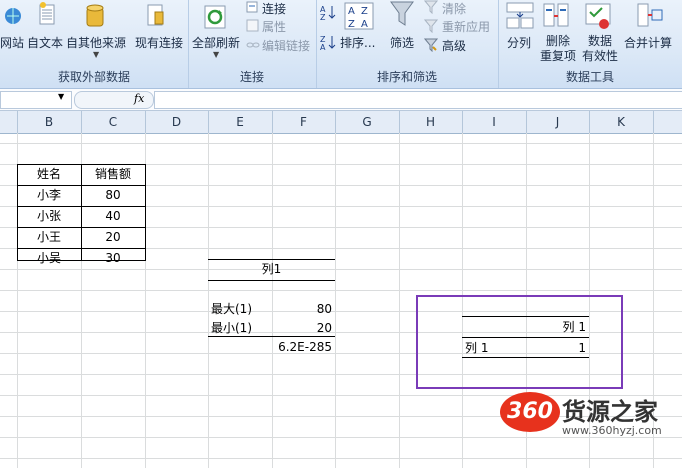  Describe the element at coordinates (274, 26) in the screenshot. I see `properties-button: 属性` at that location.